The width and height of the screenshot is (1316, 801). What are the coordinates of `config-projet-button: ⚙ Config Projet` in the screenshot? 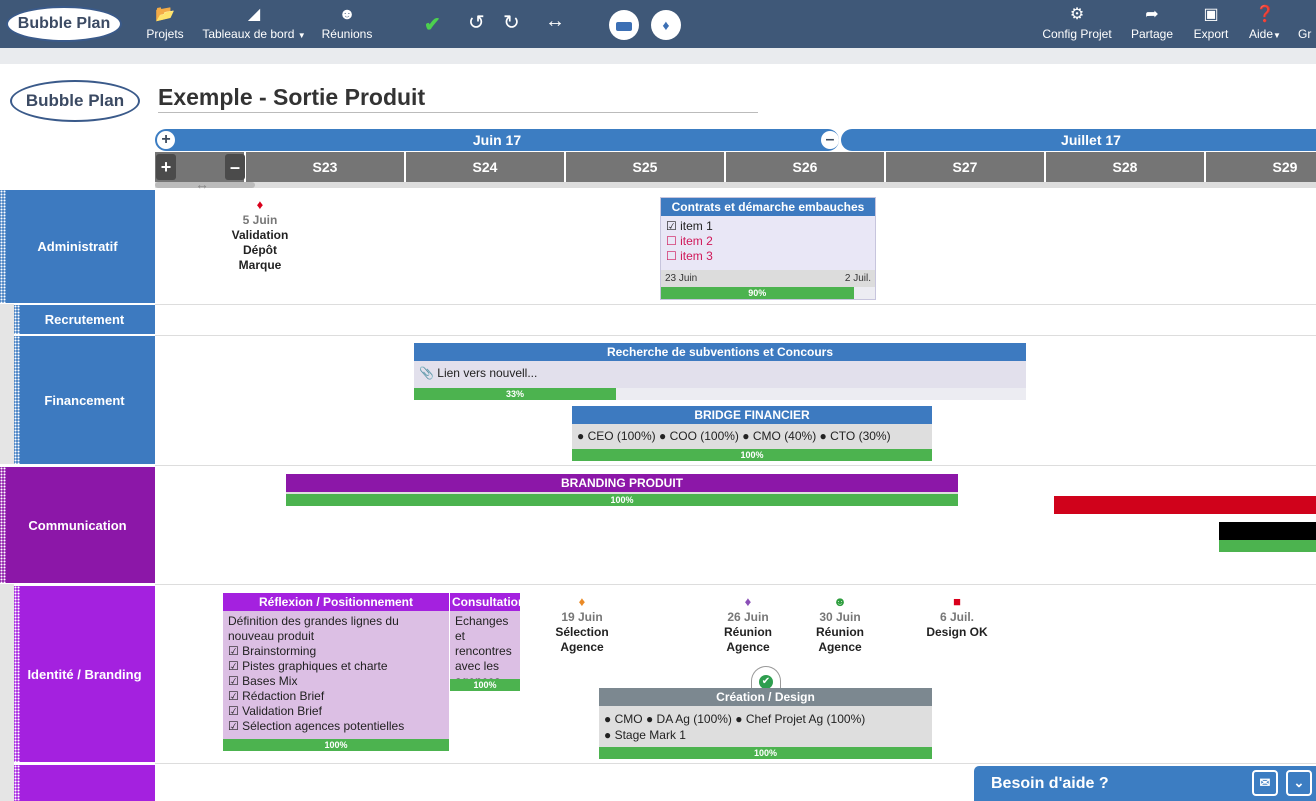 It's located at (1077, 24).